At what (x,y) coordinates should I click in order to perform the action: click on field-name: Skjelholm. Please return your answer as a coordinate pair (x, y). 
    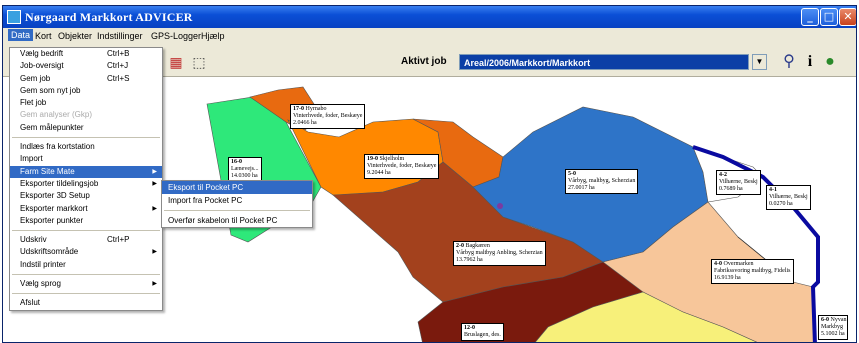
    Looking at the image, I should click on (392, 159).